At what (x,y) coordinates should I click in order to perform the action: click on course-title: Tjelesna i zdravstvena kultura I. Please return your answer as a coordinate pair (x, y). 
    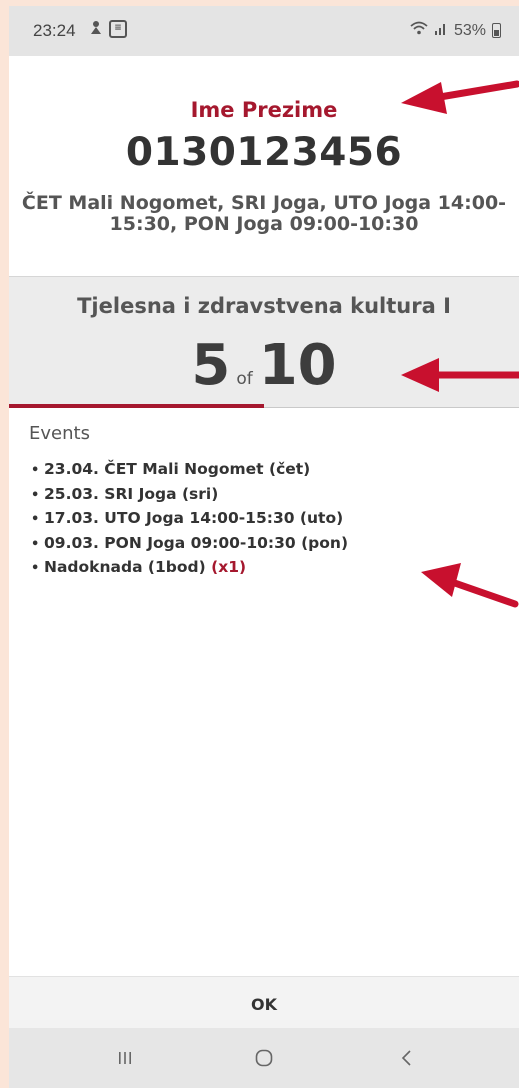
    Looking at the image, I should click on (264, 306).